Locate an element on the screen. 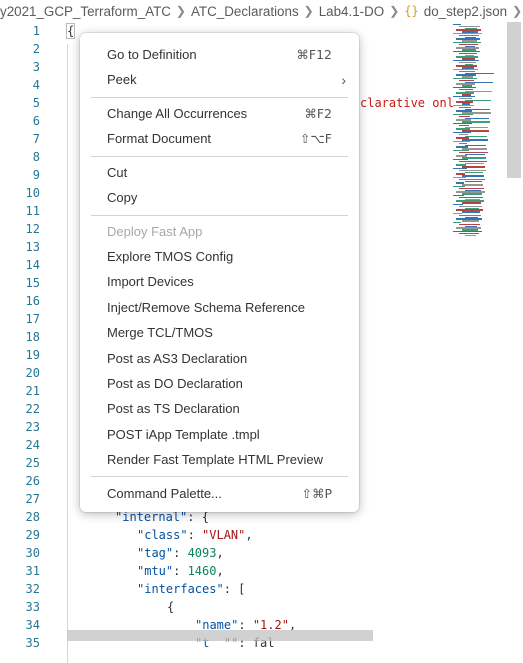 This screenshot has width=523, height=663. breadcrumb-item-file: do_step2.json is located at coordinates (465, 11).